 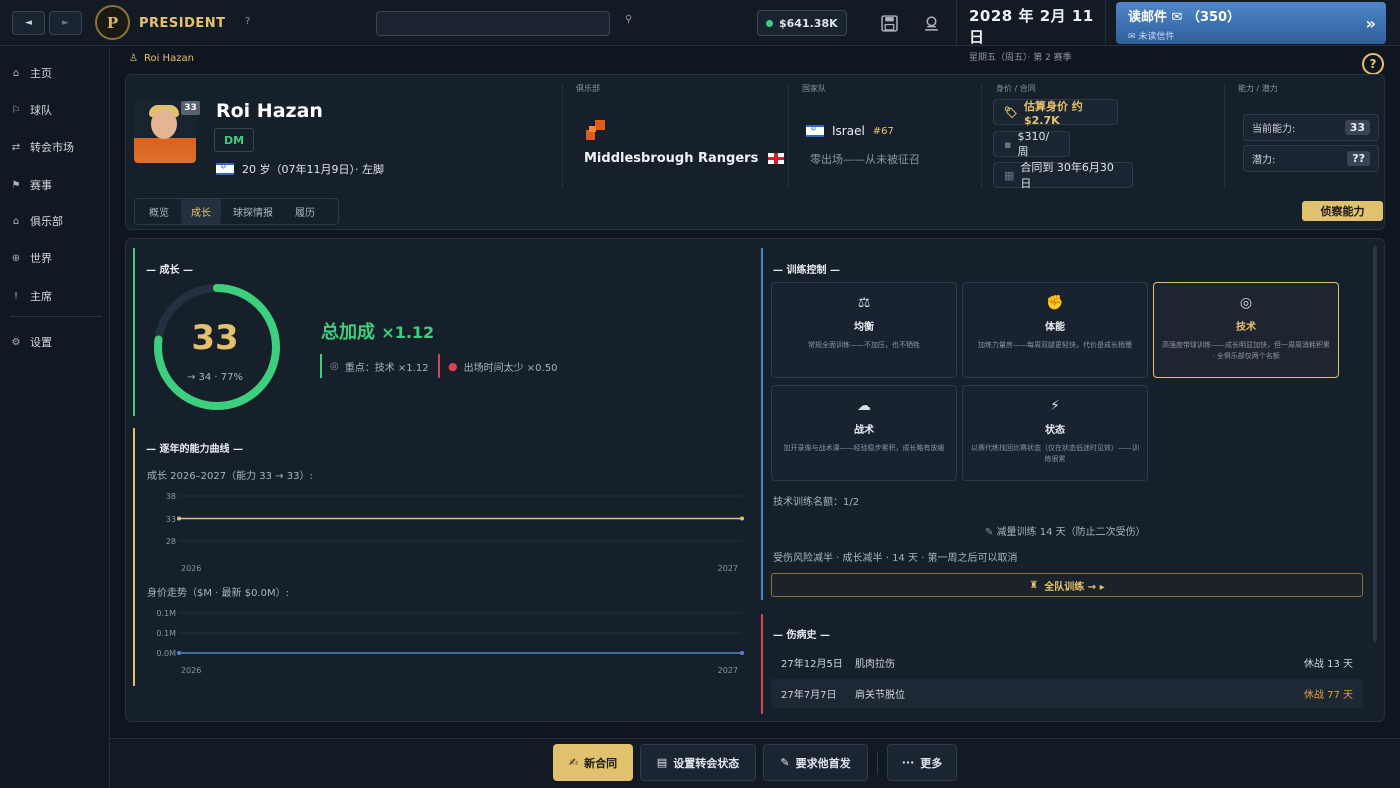 I want to click on training-card-tactical: ☁ 战术 加开录像与战术课——经验稳步累积，成长略有放缓, so click(x=864, y=433).